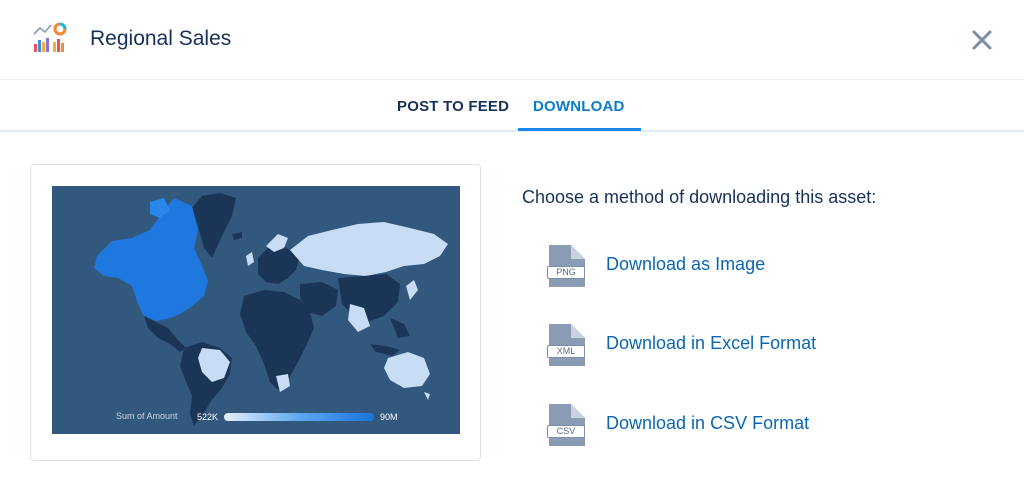 Image resolution: width=1024 pixels, height=486 pixels. Describe the element at coordinates (566, 431) in the screenshot. I see `file-ext-label: CSV` at that location.